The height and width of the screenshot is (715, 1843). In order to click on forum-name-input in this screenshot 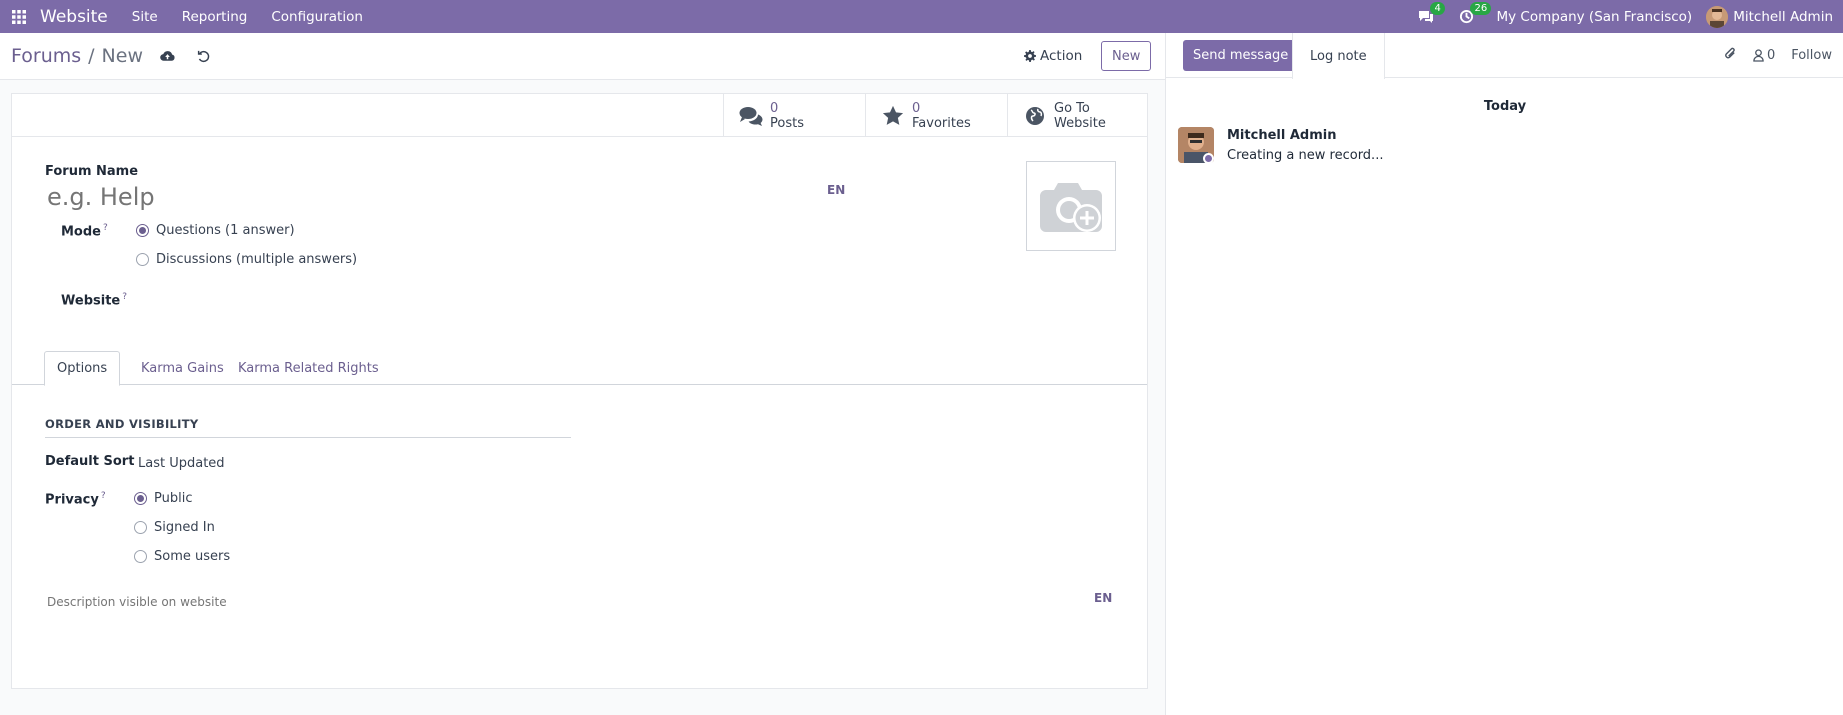, I will do `click(377, 197)`.